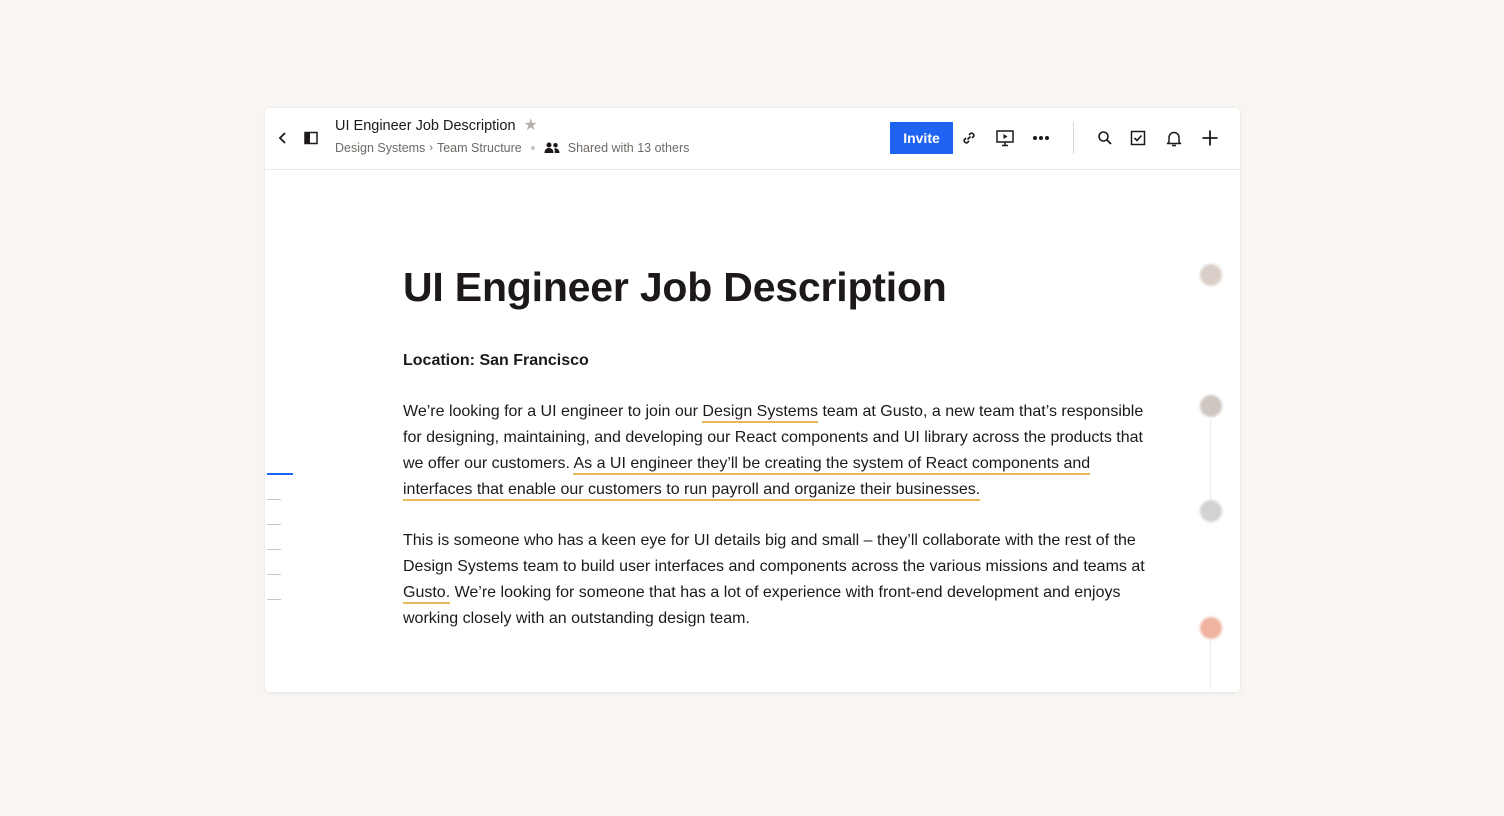 The width and height of the screenshot is (1504, 816). I want to click on breadcrumb-team-structure: Team Structure, so click(479, 148).